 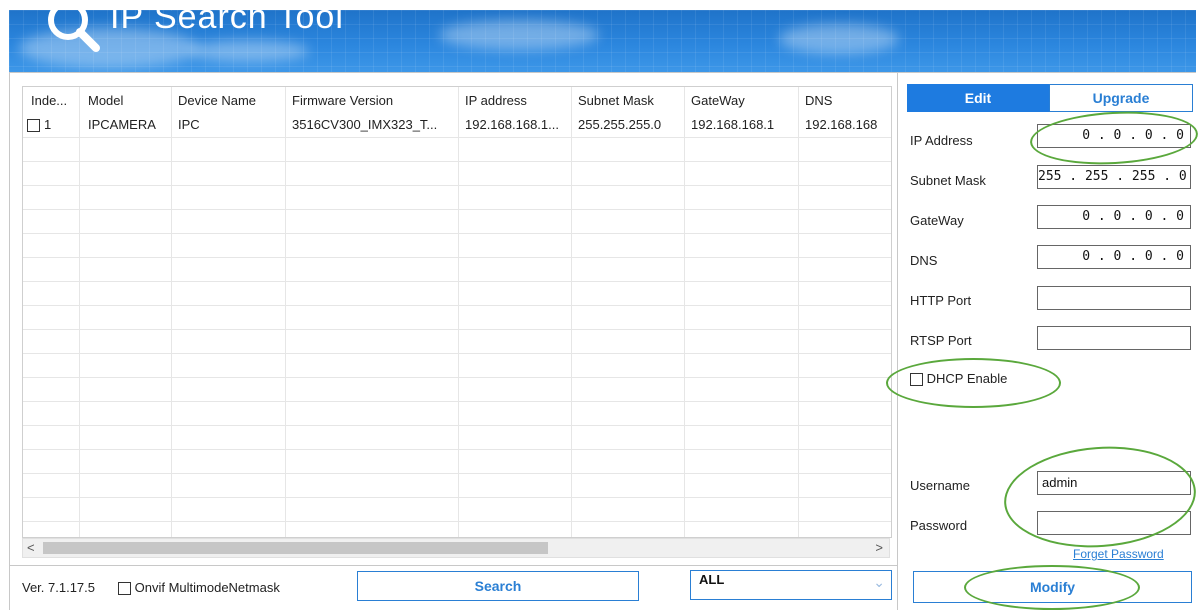 What do you see at coordinates (105, 100) in the screenshot?
I see `column-header-model: Model` at bounding box center [105, 100].